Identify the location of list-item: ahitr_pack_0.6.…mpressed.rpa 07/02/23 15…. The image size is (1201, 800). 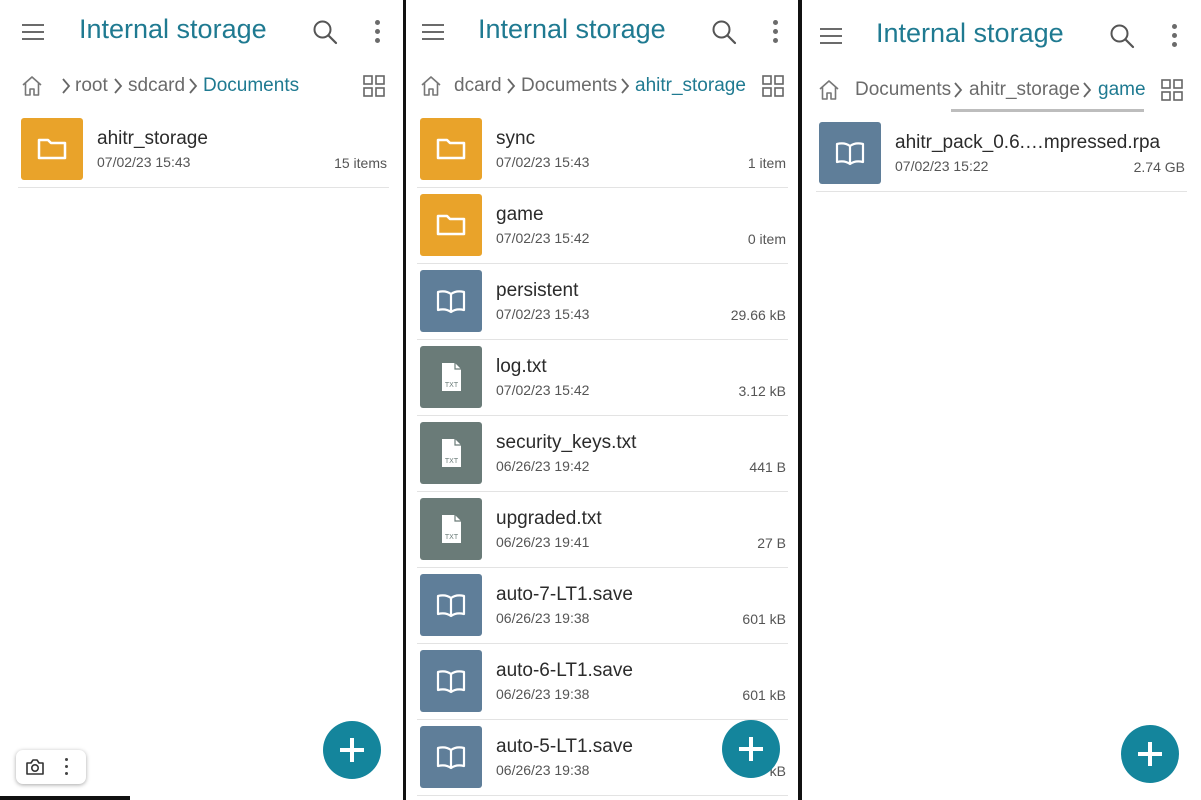
(1001, 154).